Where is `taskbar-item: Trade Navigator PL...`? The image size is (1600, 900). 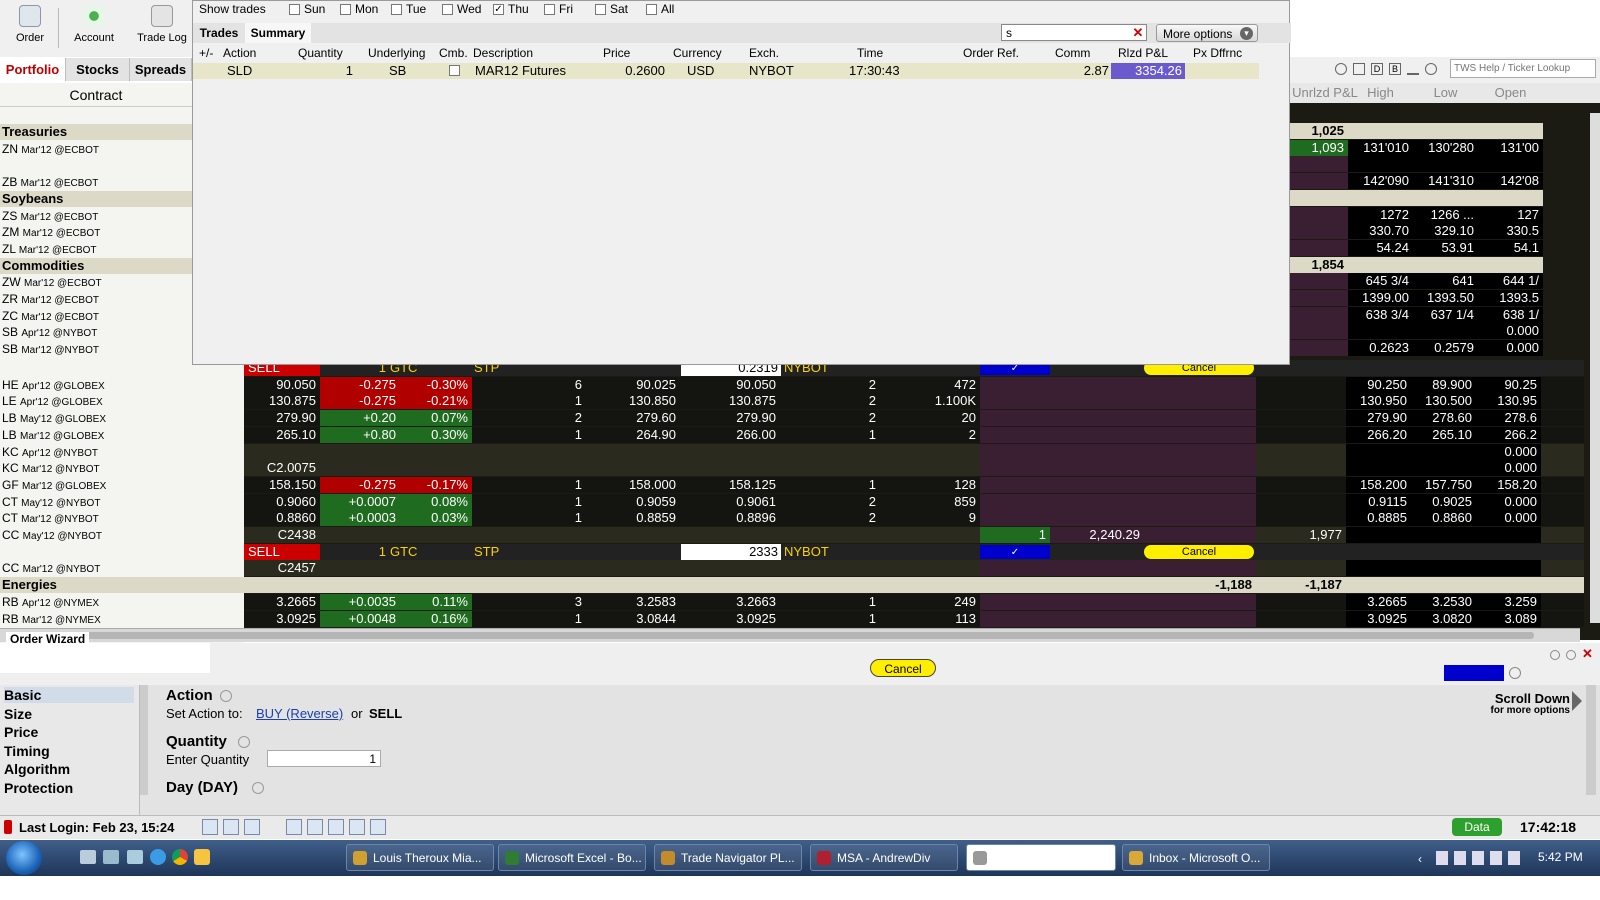
taskbar-item: Trade Navigator PL... is located at coordinates (728, 857).